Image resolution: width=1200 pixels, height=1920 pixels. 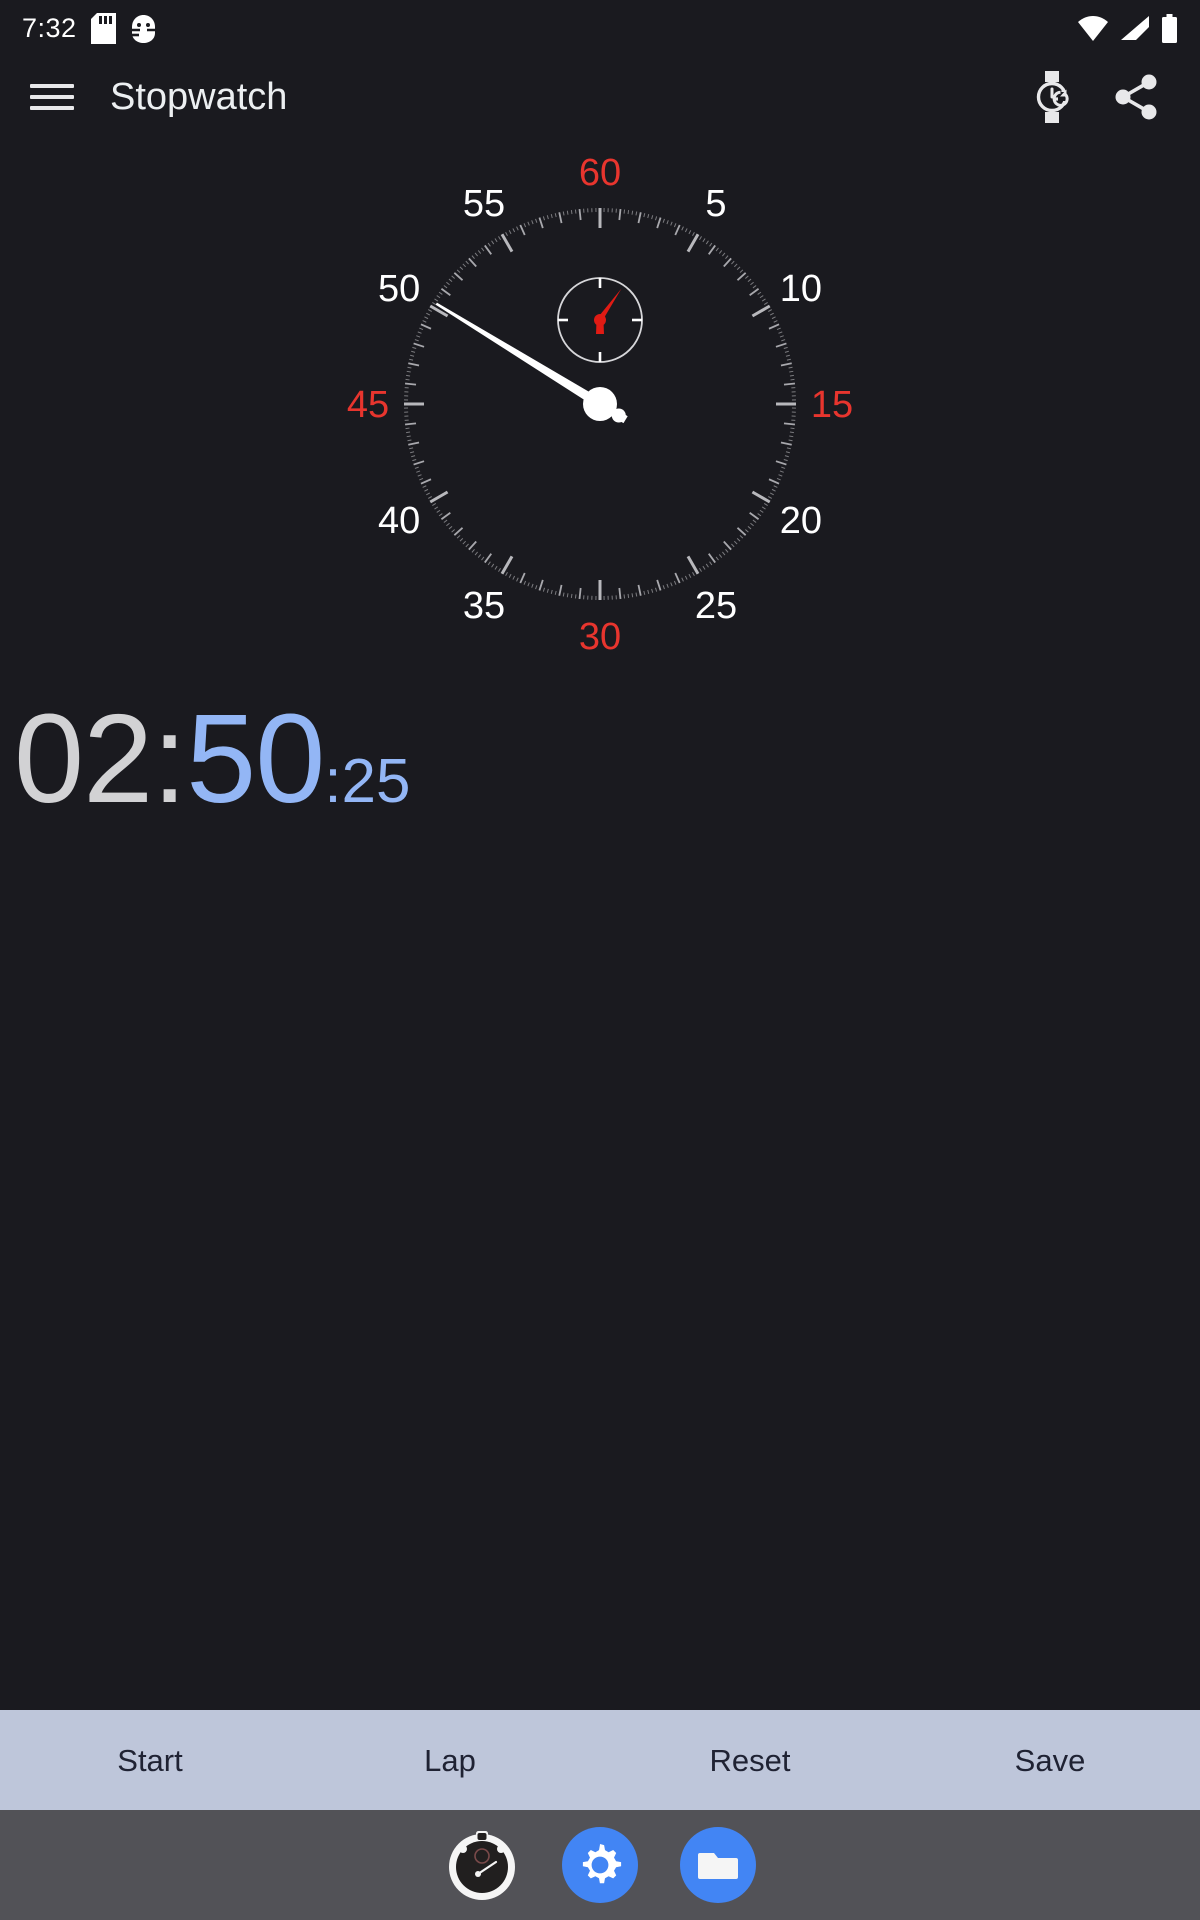 I want to click on dial-label-5: 5, so click(x=715, y=204).